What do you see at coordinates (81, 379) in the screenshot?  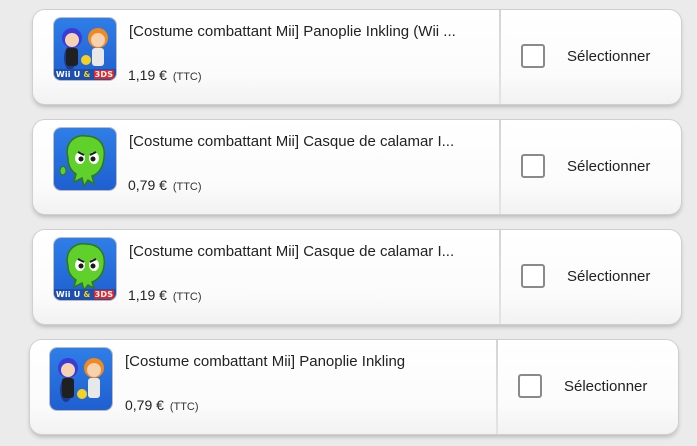 I see `inkling-outfit-icon` at bounding box center [81, 379].